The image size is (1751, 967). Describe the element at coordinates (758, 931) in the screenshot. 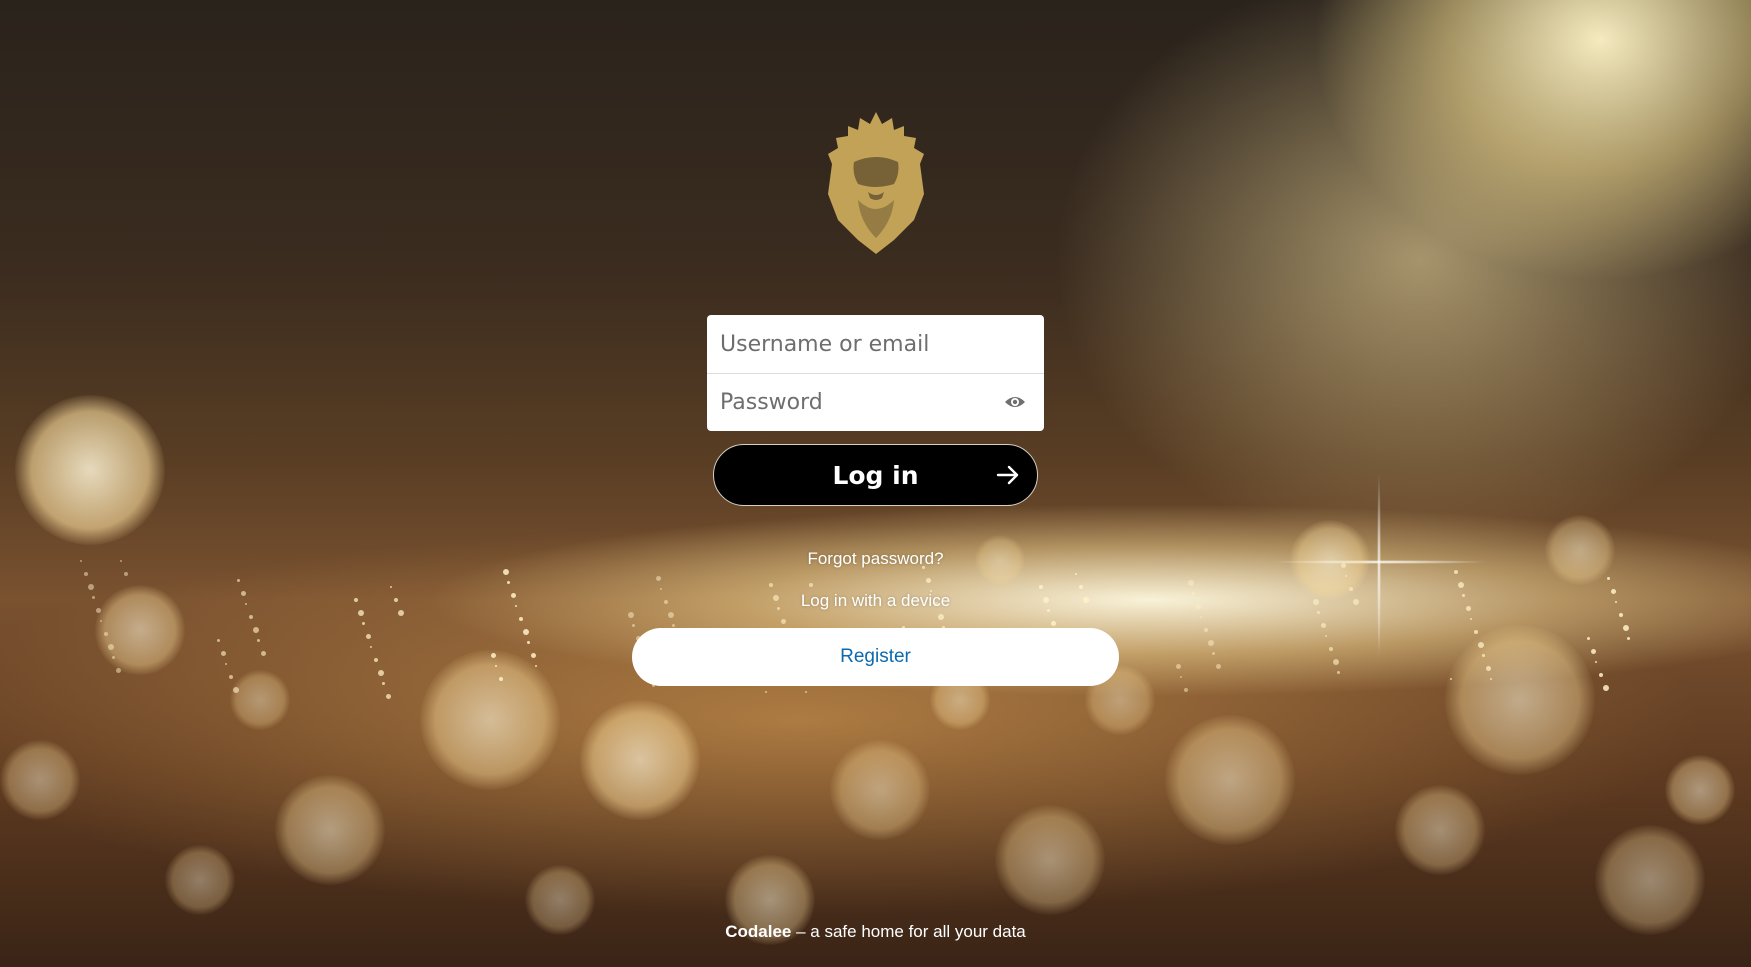

I see `footer-brand: Codalee` at that location.